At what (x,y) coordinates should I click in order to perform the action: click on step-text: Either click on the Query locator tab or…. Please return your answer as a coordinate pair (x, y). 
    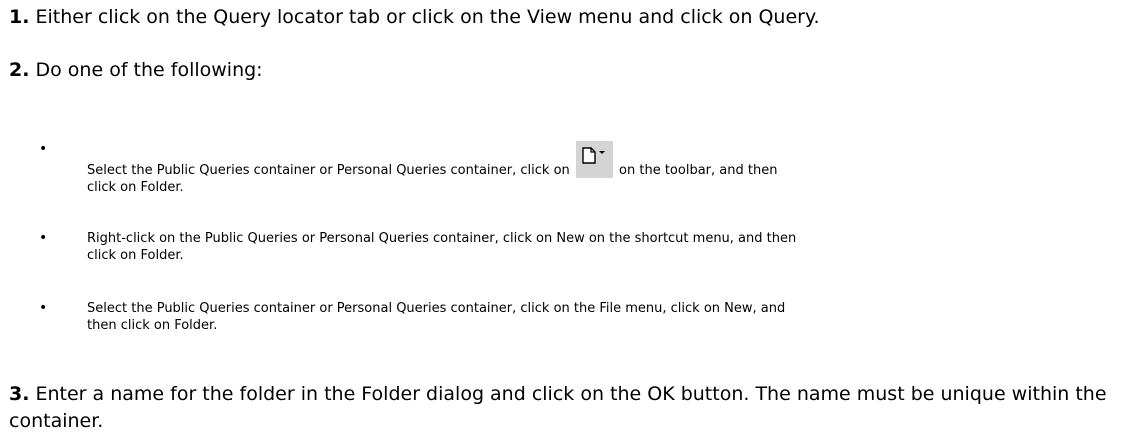
    Looking at the image, I should click on (427, 17).